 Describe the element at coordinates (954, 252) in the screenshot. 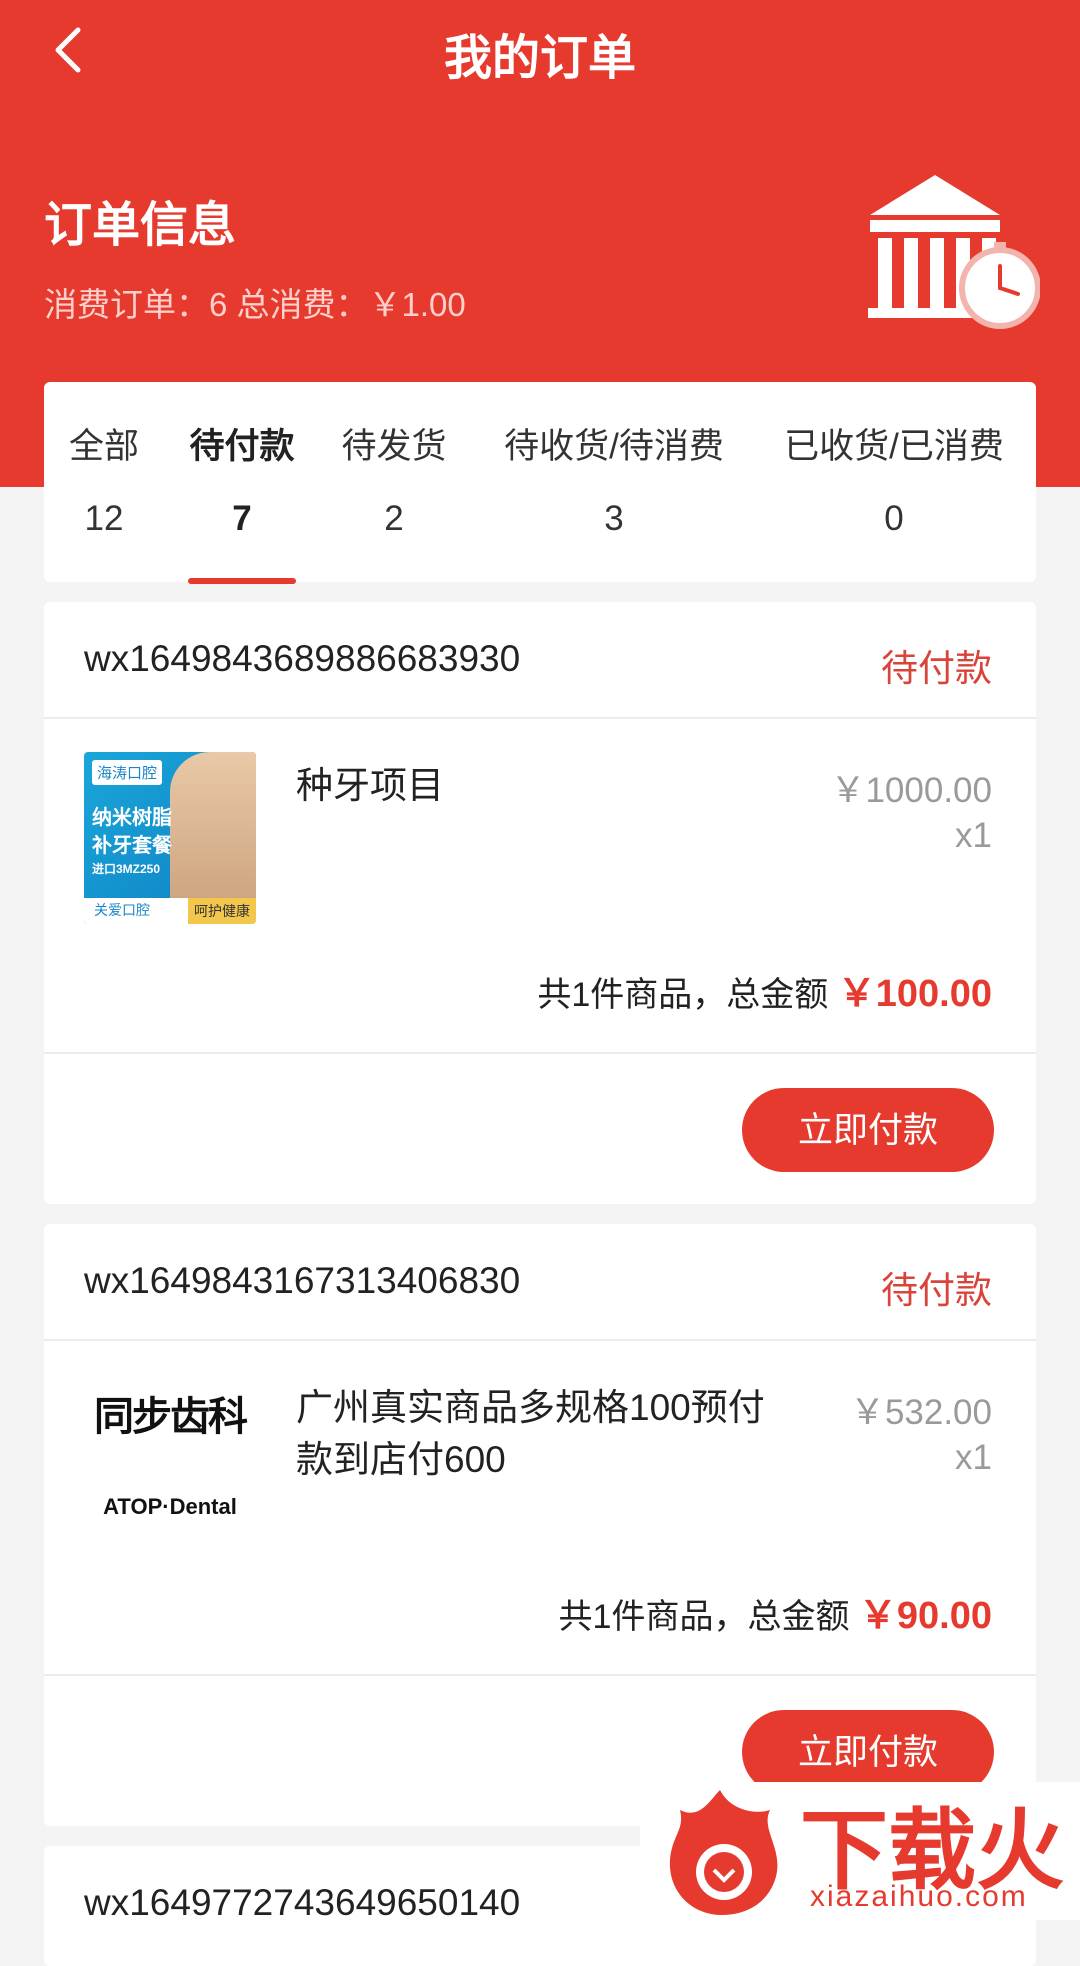

I see `store-clock-icon` at that location.